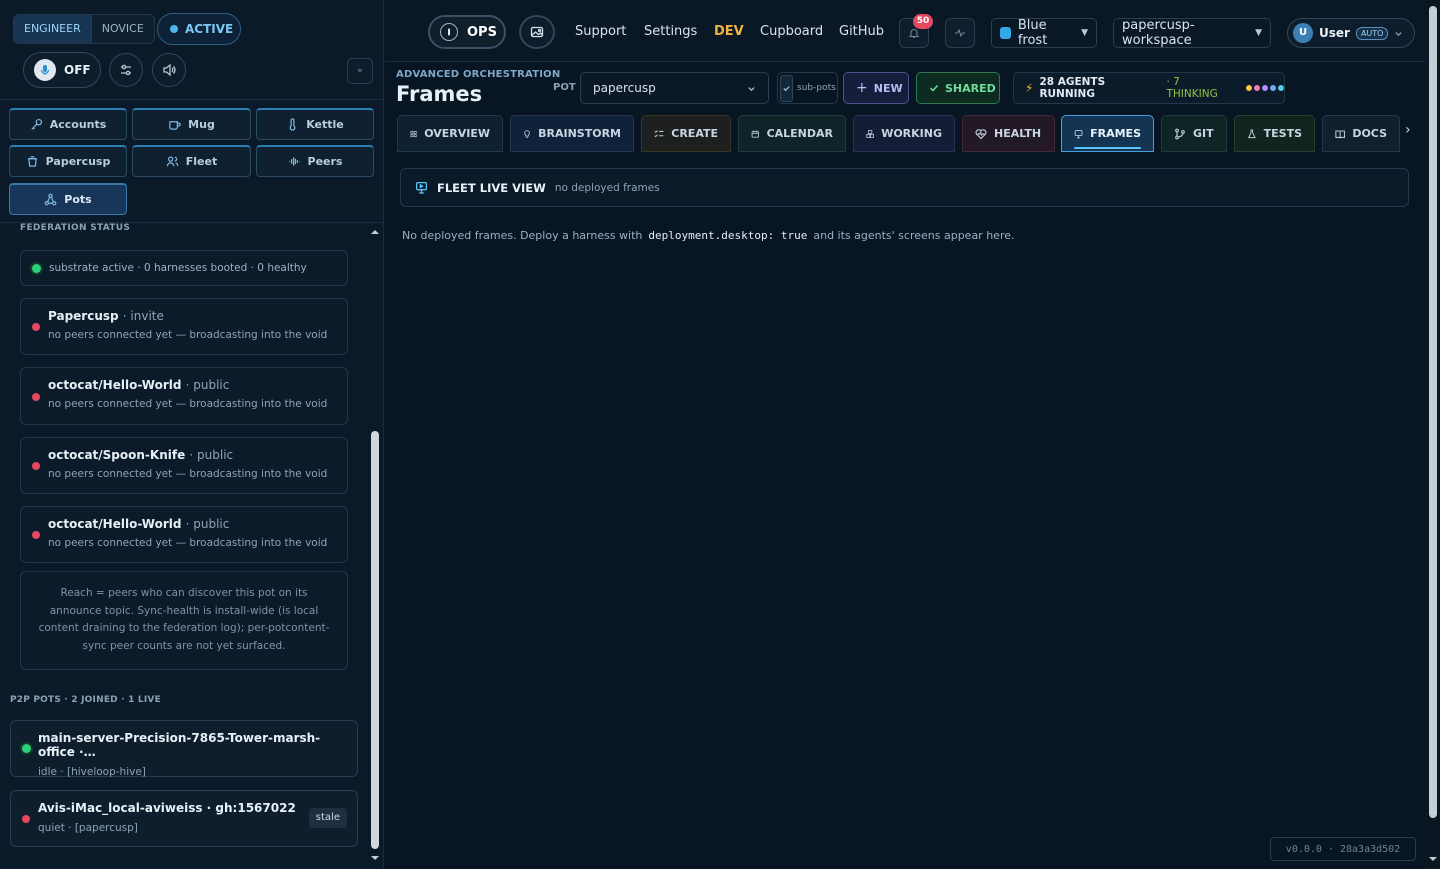 This screenshot has width=1440, height=869. Describe the element at coordinates (607, 187) in the screenshot. I see `fleet-live-view-subtitle: no deployed frames` at that location.